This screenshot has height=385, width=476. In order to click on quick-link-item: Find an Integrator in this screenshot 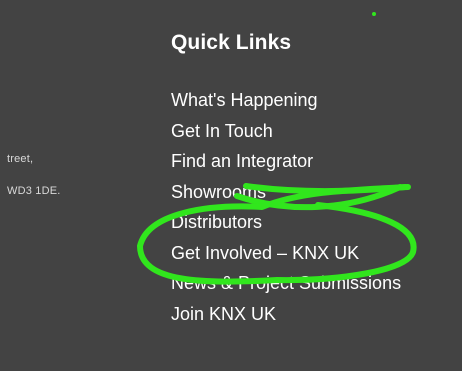, I will do `click(313, 161)`.